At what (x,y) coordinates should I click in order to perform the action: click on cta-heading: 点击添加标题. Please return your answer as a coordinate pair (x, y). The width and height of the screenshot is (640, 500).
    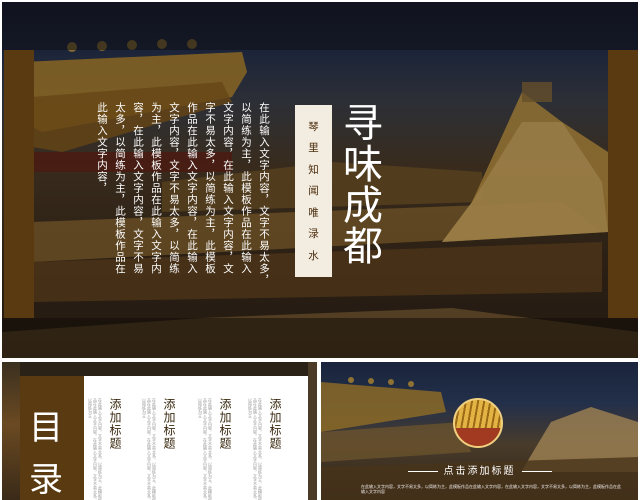
    Looking at the image, I should click on (479, 469).